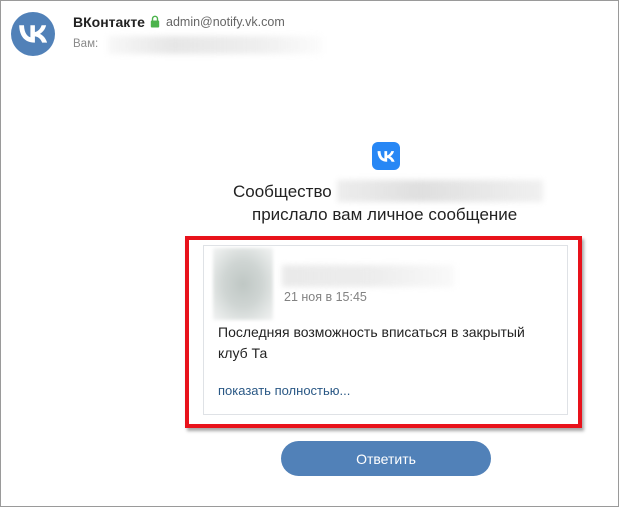  What do you see at coordinates (282, 191) in the screenshot?
I see `headline-prefix: Сообщество` at bounding box center [282, 191].